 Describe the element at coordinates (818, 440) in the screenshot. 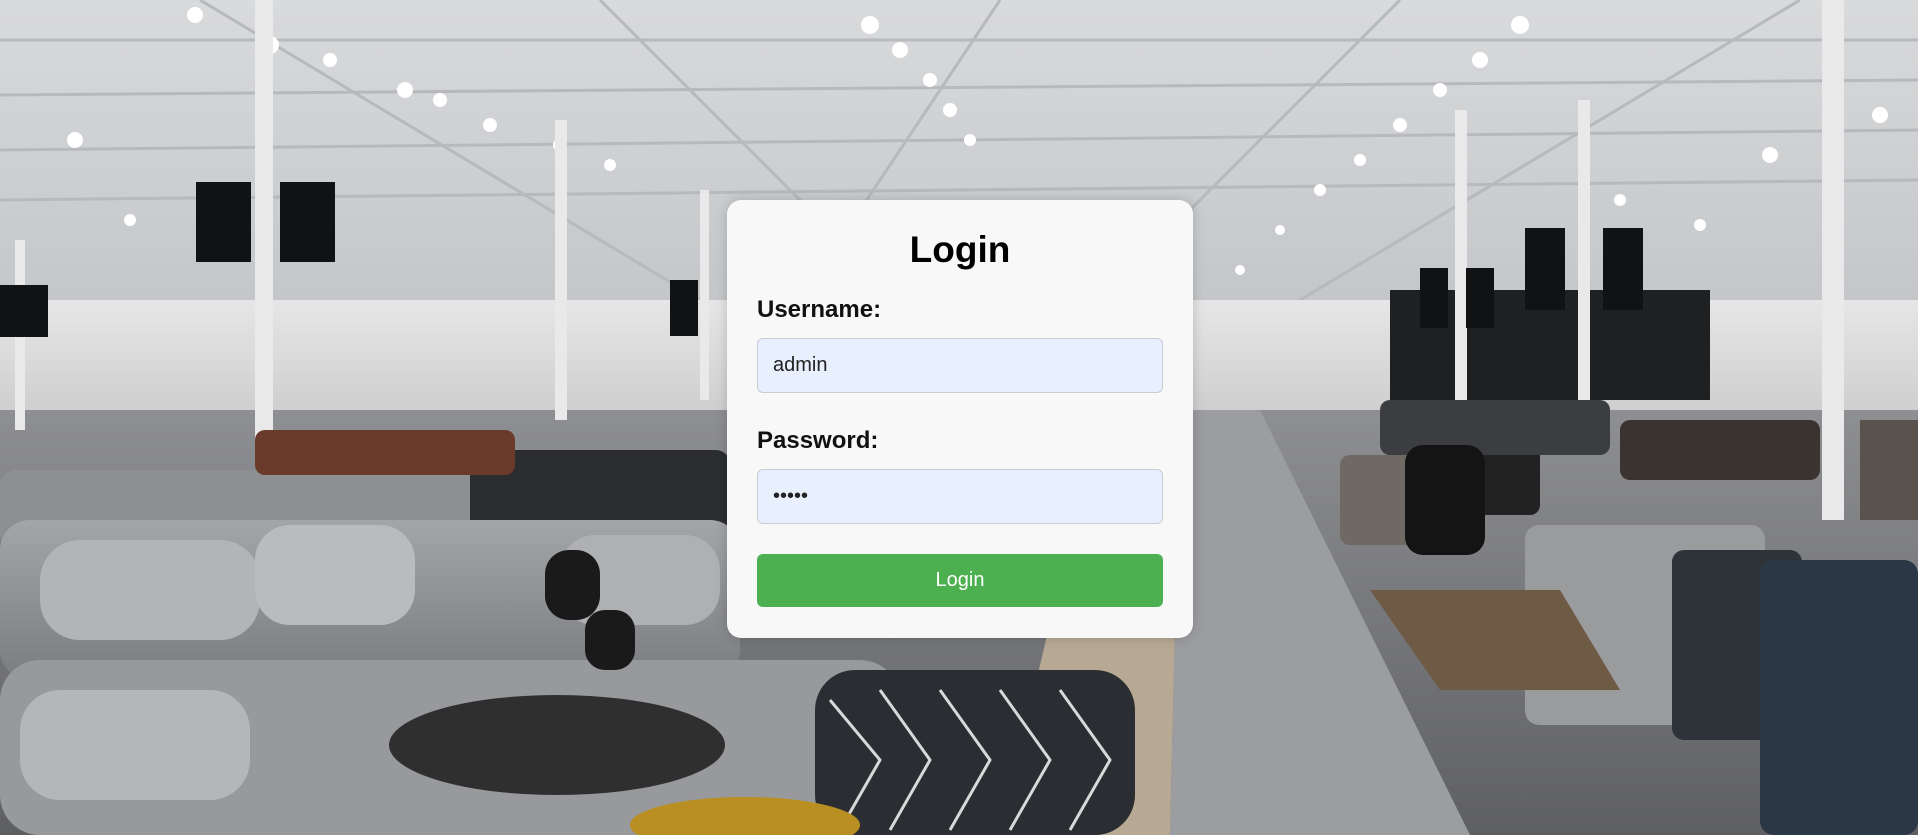

I see `password-label: Password:` at that location.